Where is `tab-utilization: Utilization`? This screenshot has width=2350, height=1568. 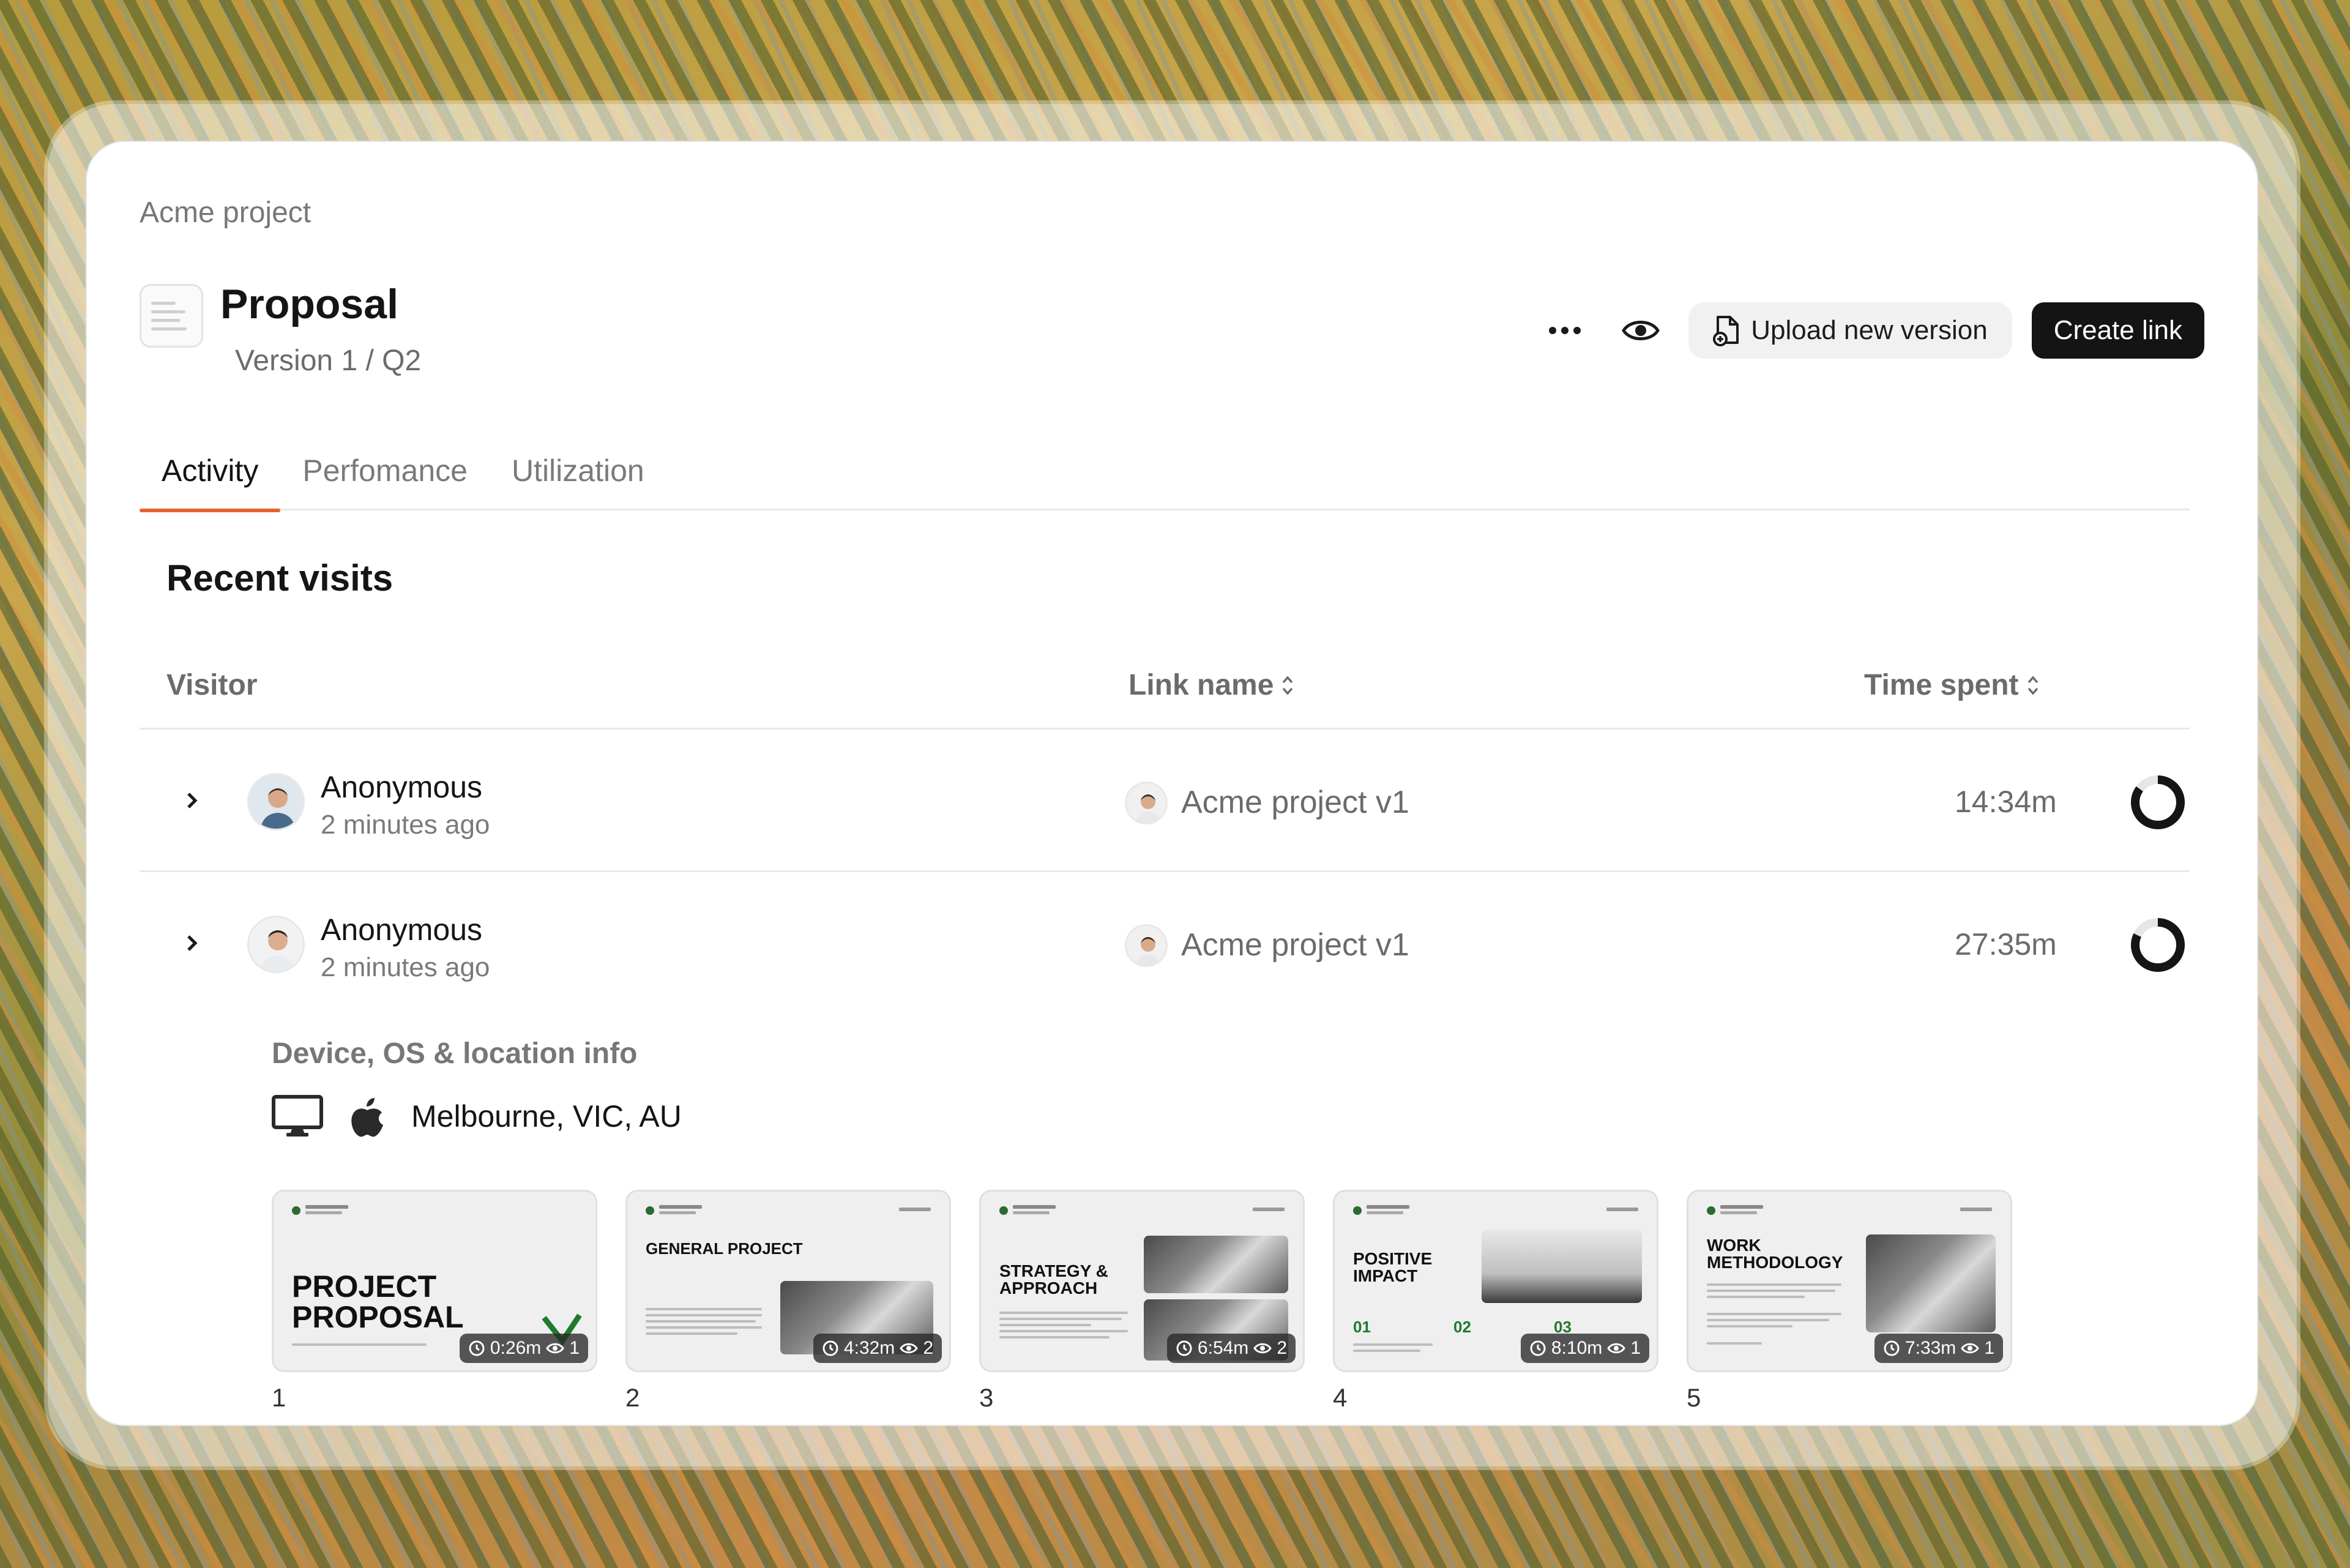 tab-utilization: Utilization is located at coordinates (578, 471).